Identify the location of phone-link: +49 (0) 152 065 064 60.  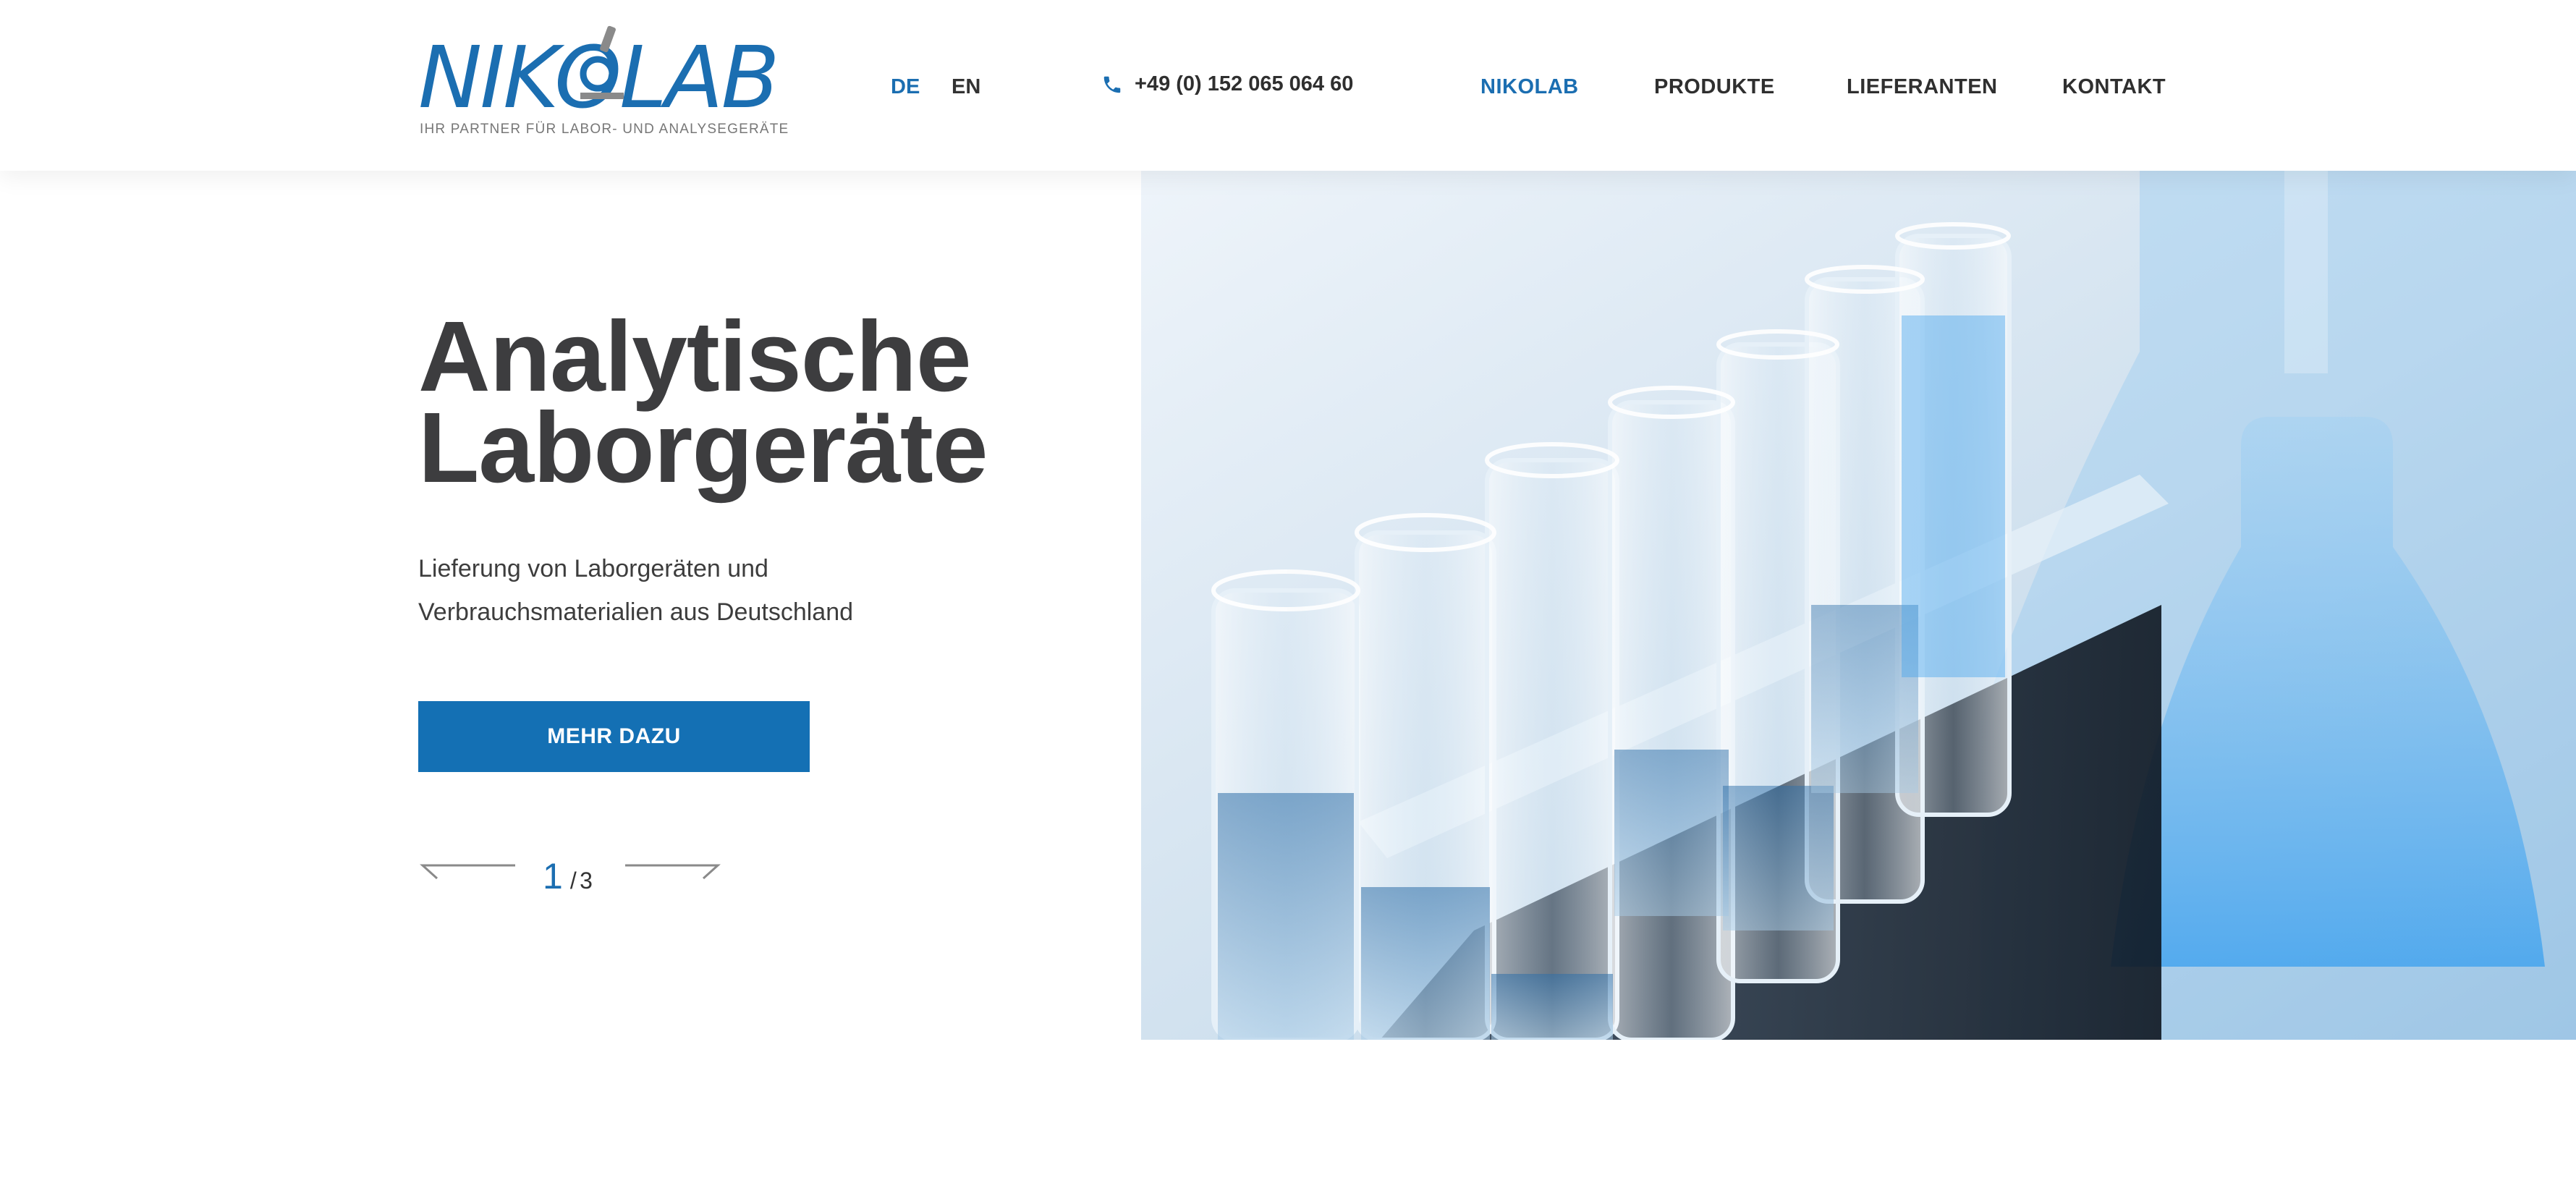
(1227, 84).